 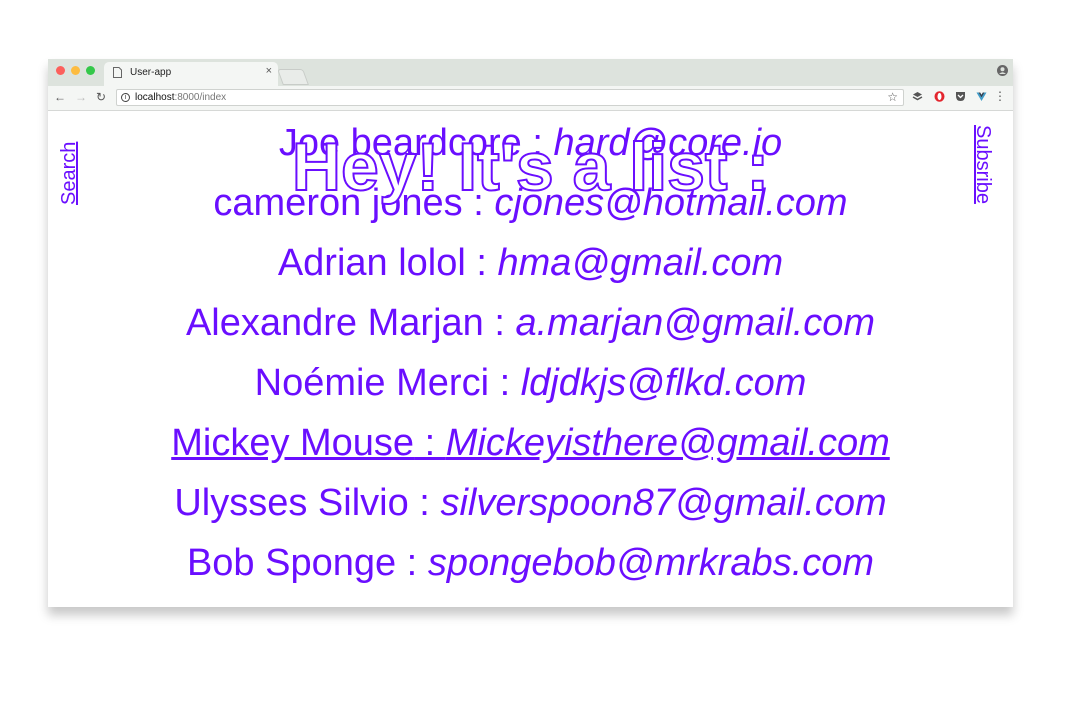 I want to click on page-title: Hey! It's a list :, so click(x=530, y=167).